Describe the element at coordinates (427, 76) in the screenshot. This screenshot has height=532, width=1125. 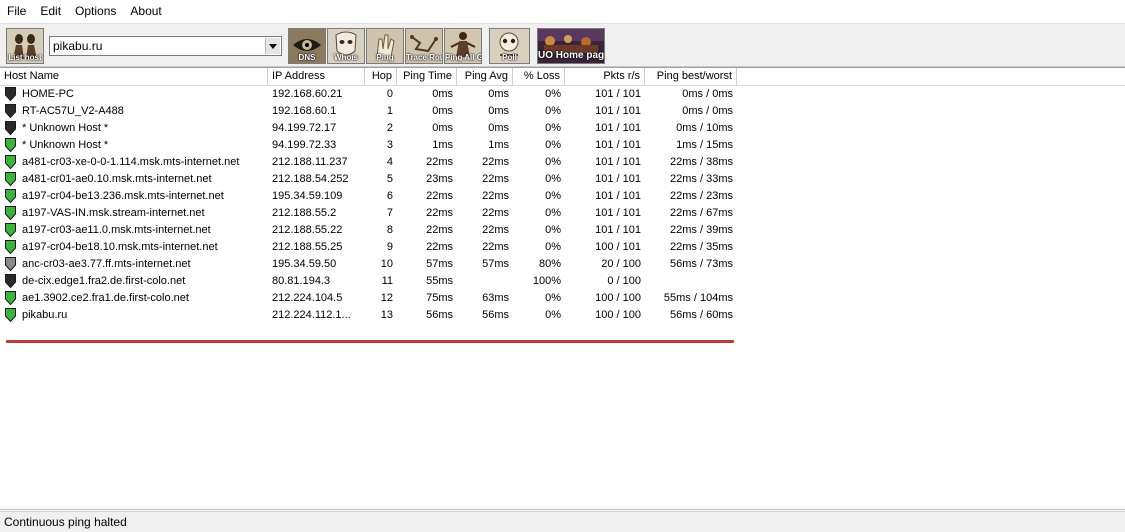
I see `column-ping-time: Ping Time` at that location.